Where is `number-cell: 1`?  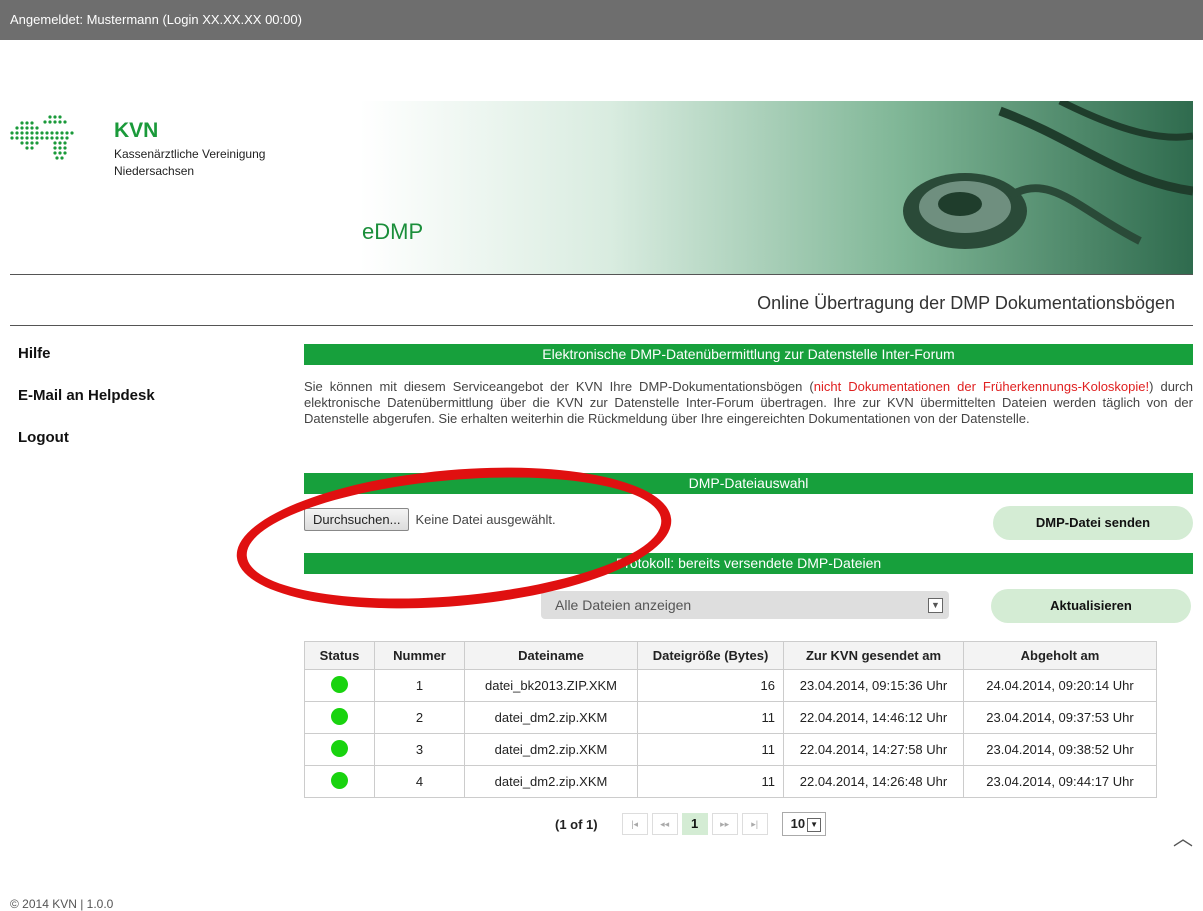
number-cell: 1 is located at coordinates (419, 685).